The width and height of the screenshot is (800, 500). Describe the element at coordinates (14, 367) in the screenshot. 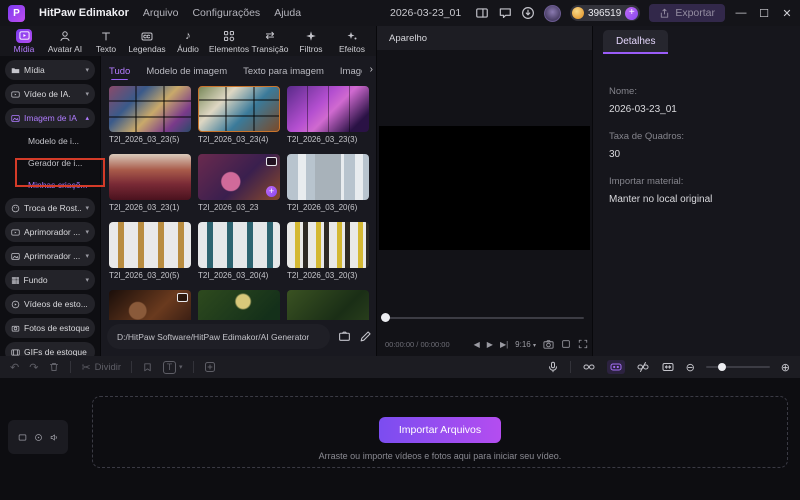

I see `undo-icon: ↶` at that location.